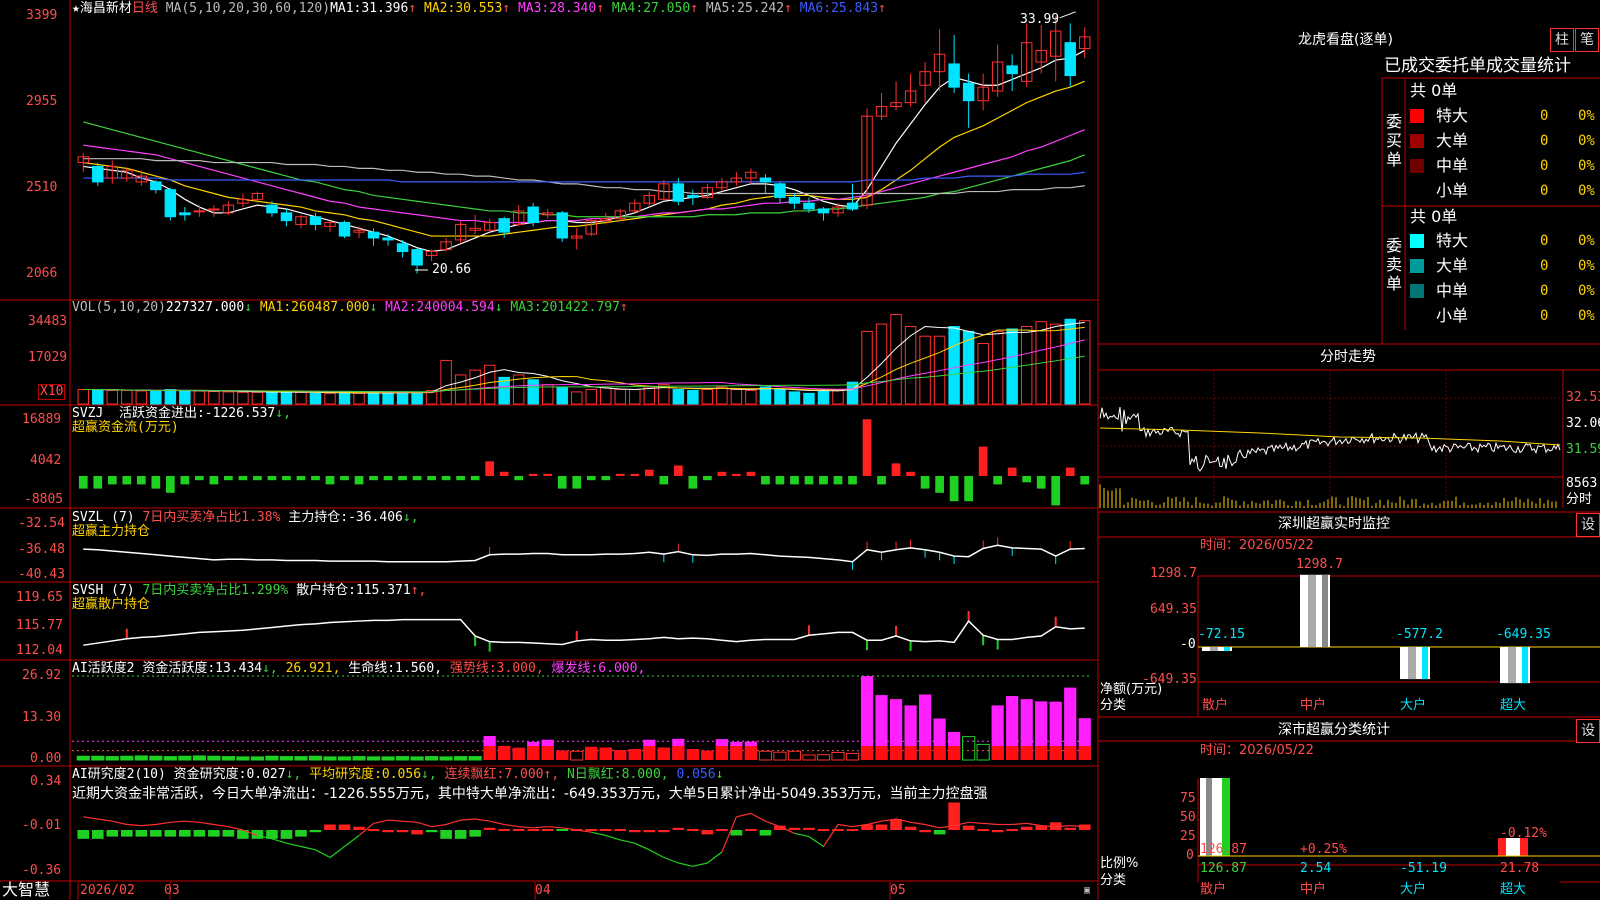 This screenshot has width=1600, height=900. What do you see at coordinates (39, 650) in the screenshot?
I see `svsh-tick-3: 112.04` at bounding box center [39, 650].